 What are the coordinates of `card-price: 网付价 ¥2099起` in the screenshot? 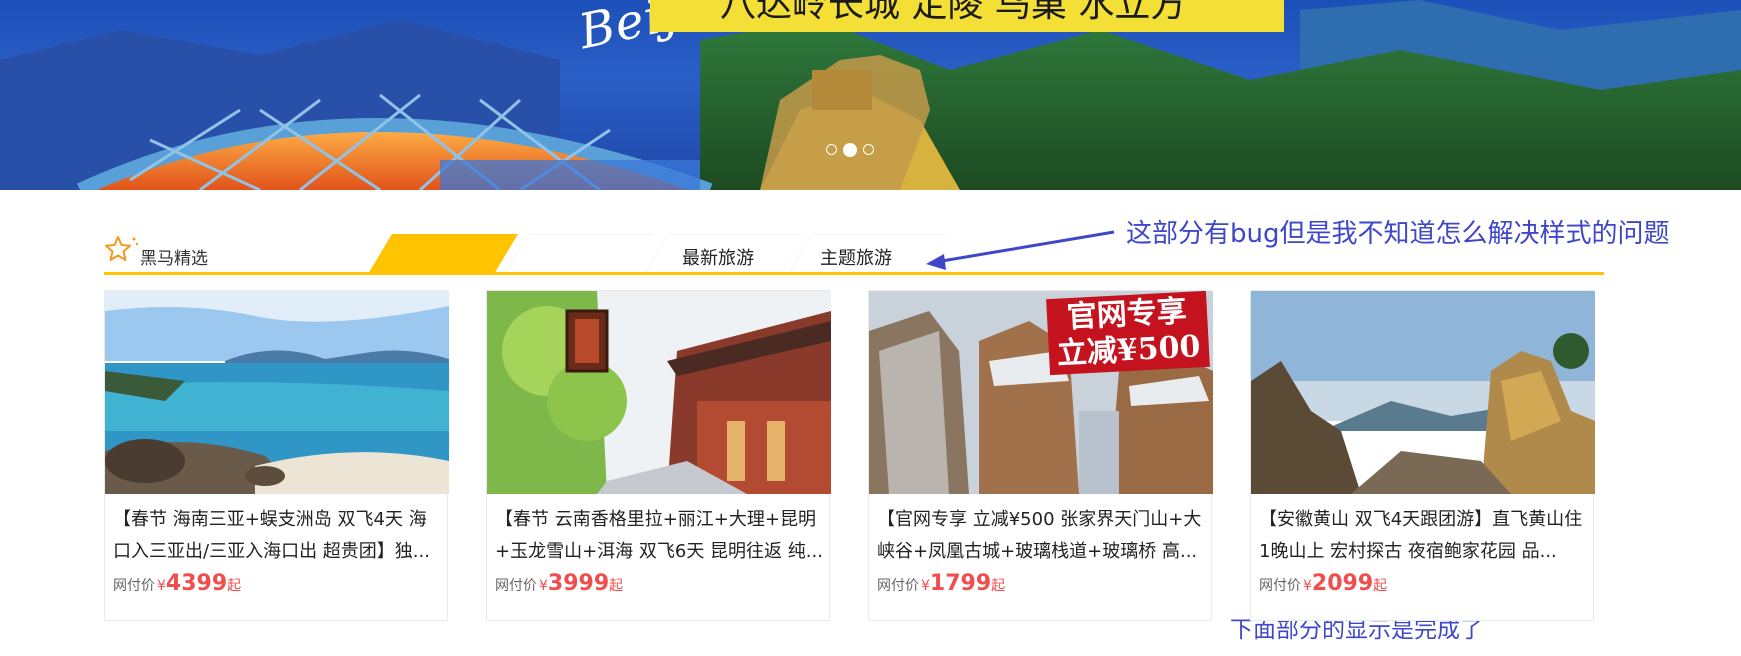 It's located at (1323, 583).